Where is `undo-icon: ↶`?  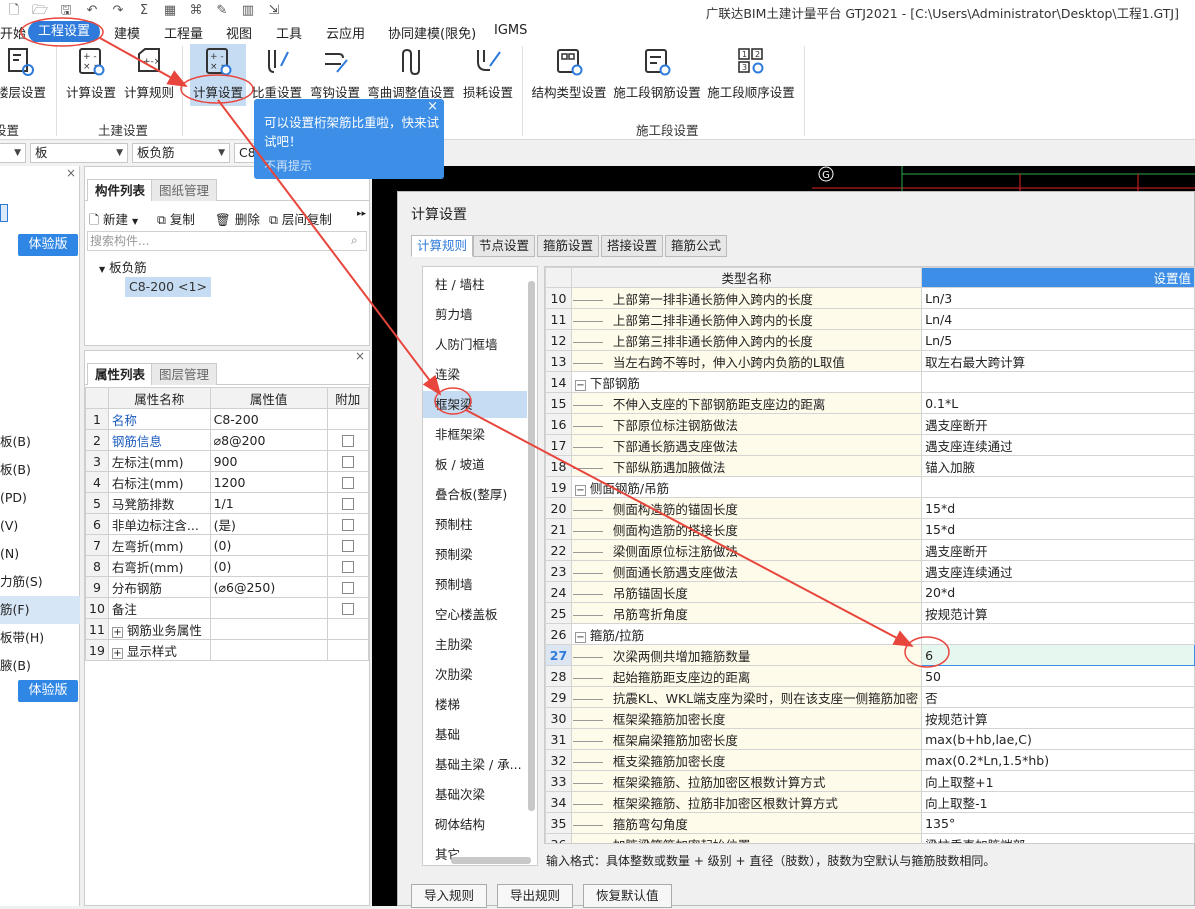 undo-icon: ↶ is located at coordinates (92, 11).